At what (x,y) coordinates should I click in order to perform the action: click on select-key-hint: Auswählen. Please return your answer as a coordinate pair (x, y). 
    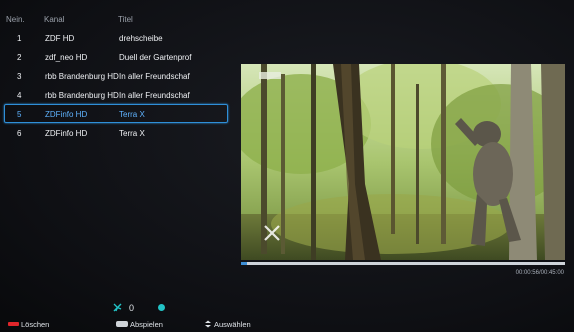
    Looking at the image, I should click on (227, 324).